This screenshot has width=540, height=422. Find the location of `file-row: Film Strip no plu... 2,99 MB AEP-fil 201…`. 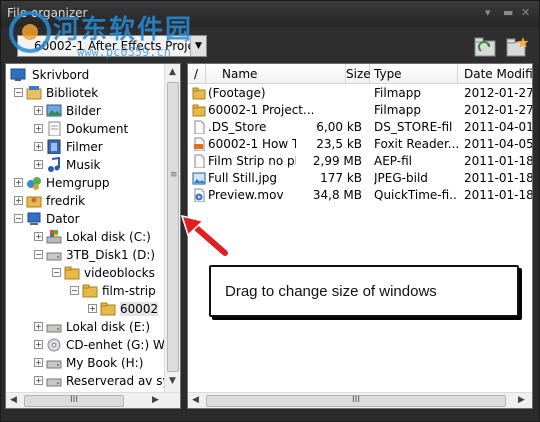

file-row: Film Strip no plu... 2,99 MB AEP-fil 201… is located at coordinates (360, 161).